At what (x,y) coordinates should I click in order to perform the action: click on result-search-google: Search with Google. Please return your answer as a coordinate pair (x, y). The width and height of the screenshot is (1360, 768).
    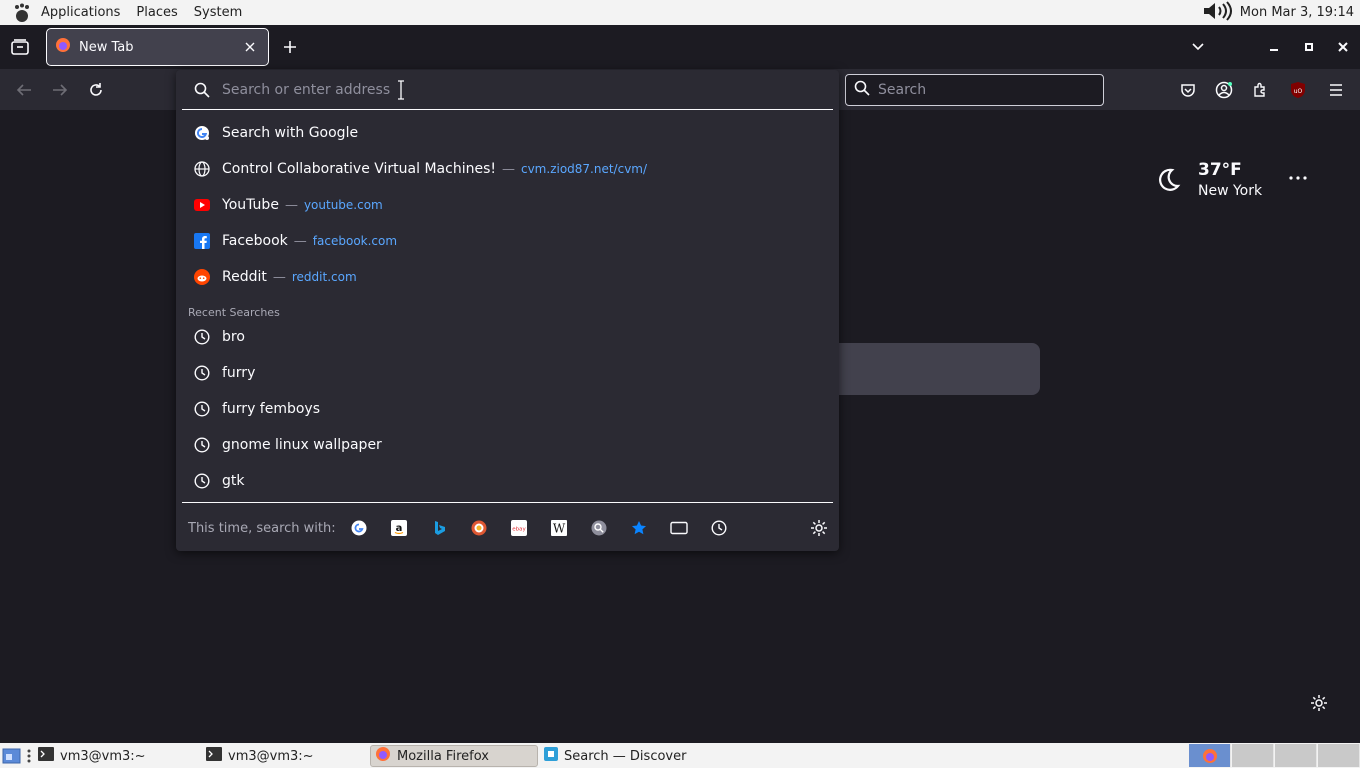
    Looking at the image, I should click on (507, 133).